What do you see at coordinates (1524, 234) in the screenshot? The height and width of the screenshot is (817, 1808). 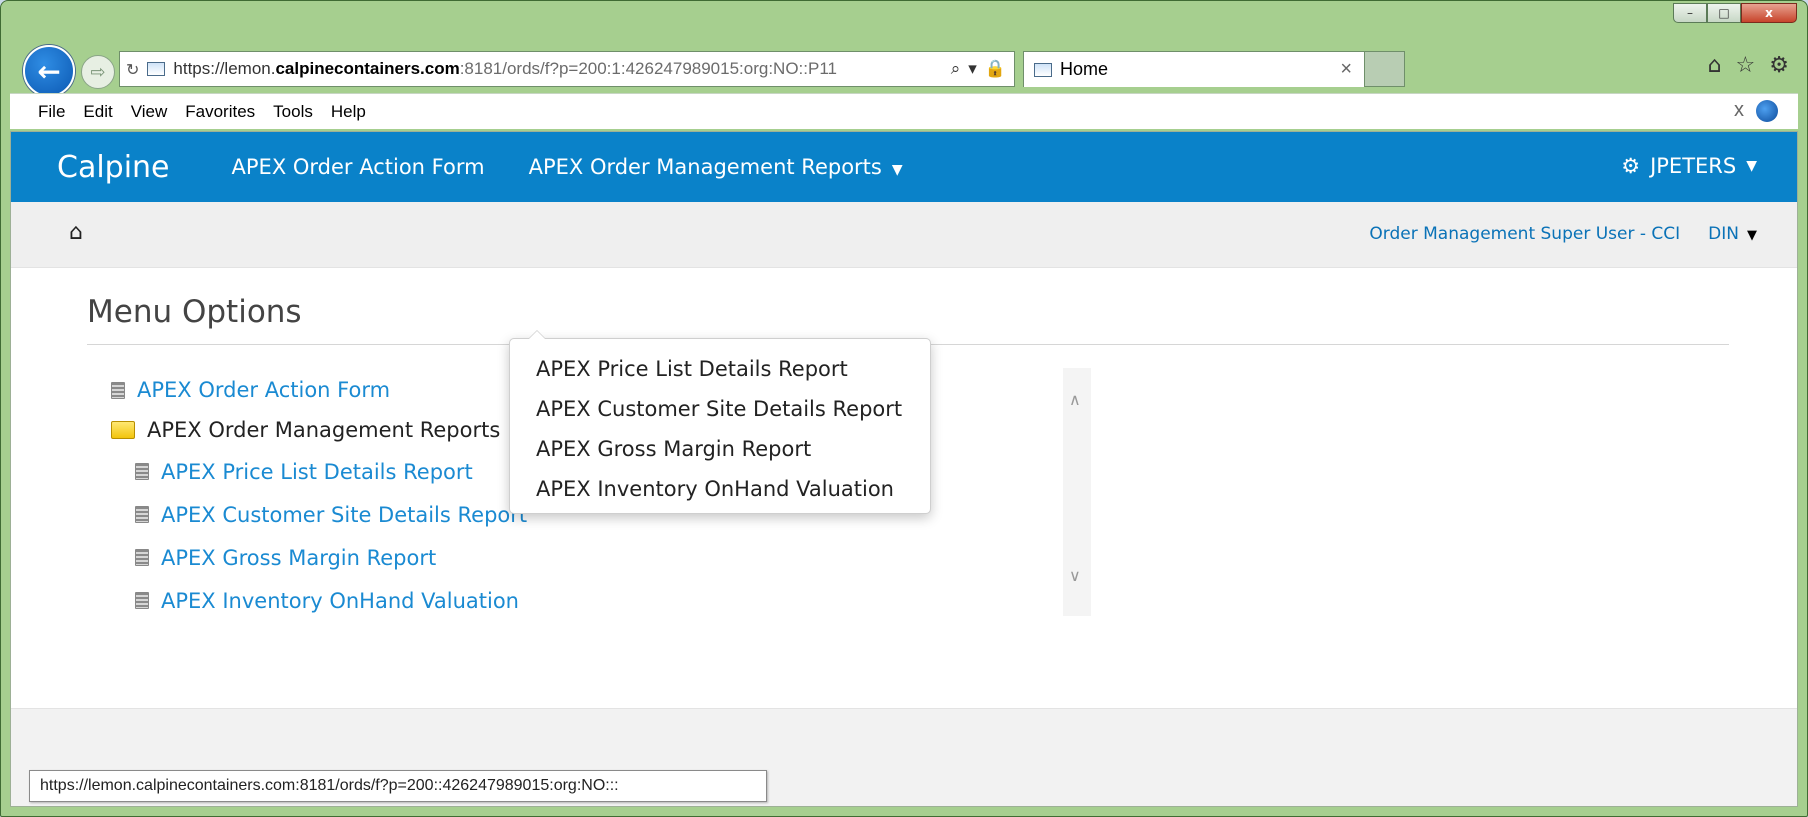 I see `role-link: Order Management Super User - CCI` at bounding box center [1524, 234].